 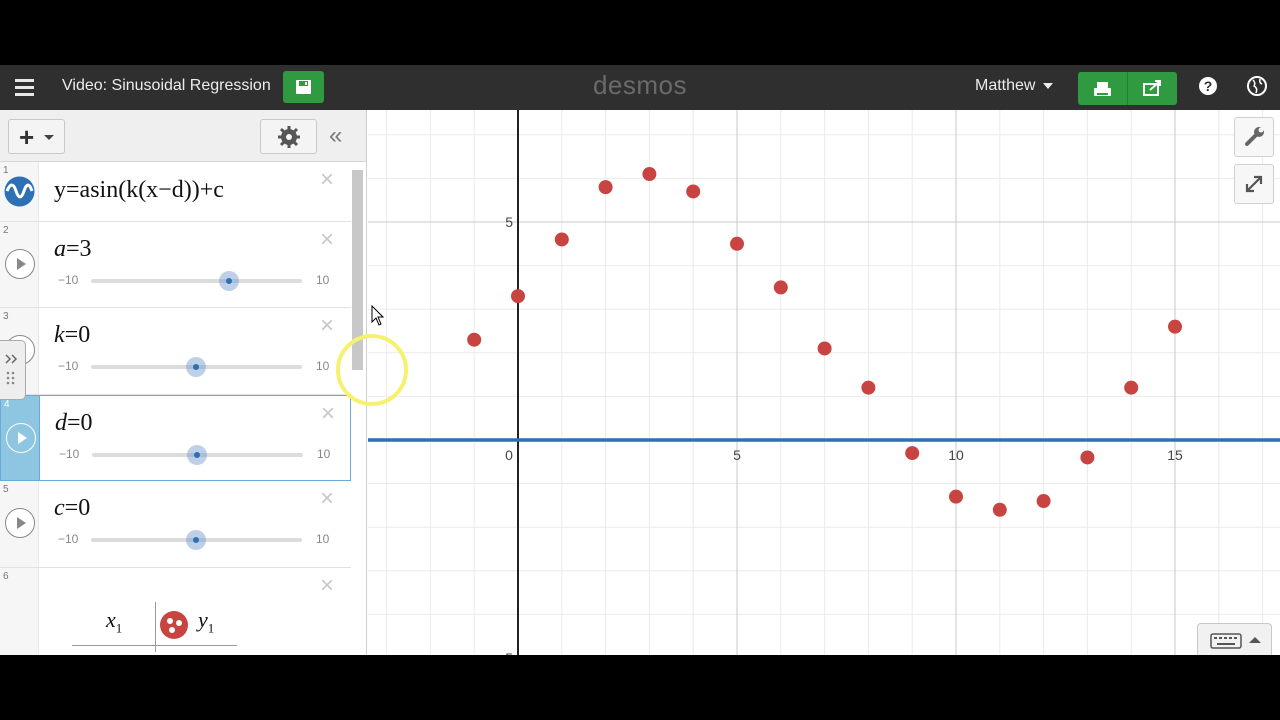 I want to click on share-button, so click(x=1152, y=88).